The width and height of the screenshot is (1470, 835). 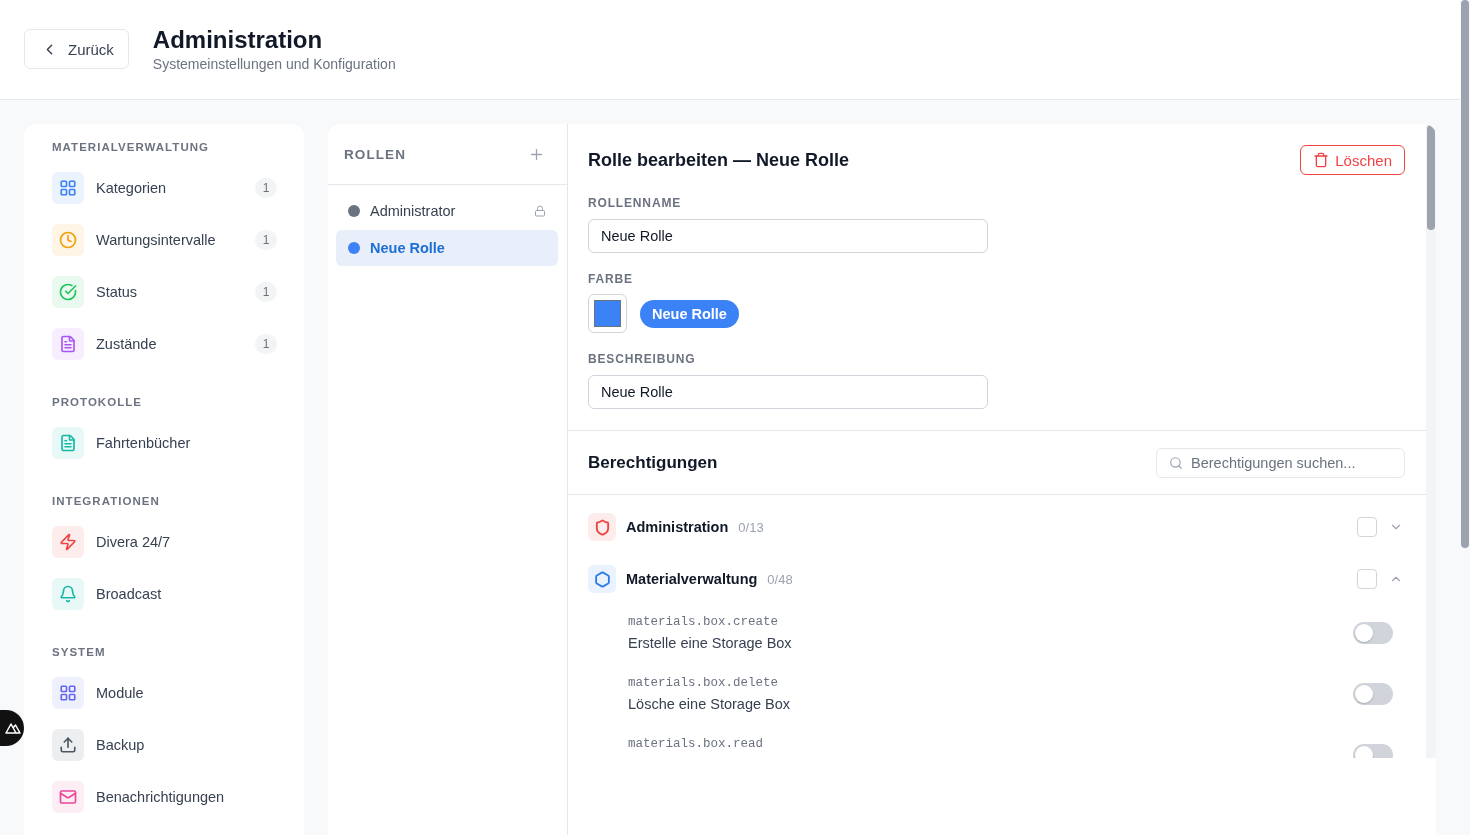 What do you see at coordinates (1352, 160) in the screenshot?
I see `delete-button: Löschen` at bounding box center [1352, 160].